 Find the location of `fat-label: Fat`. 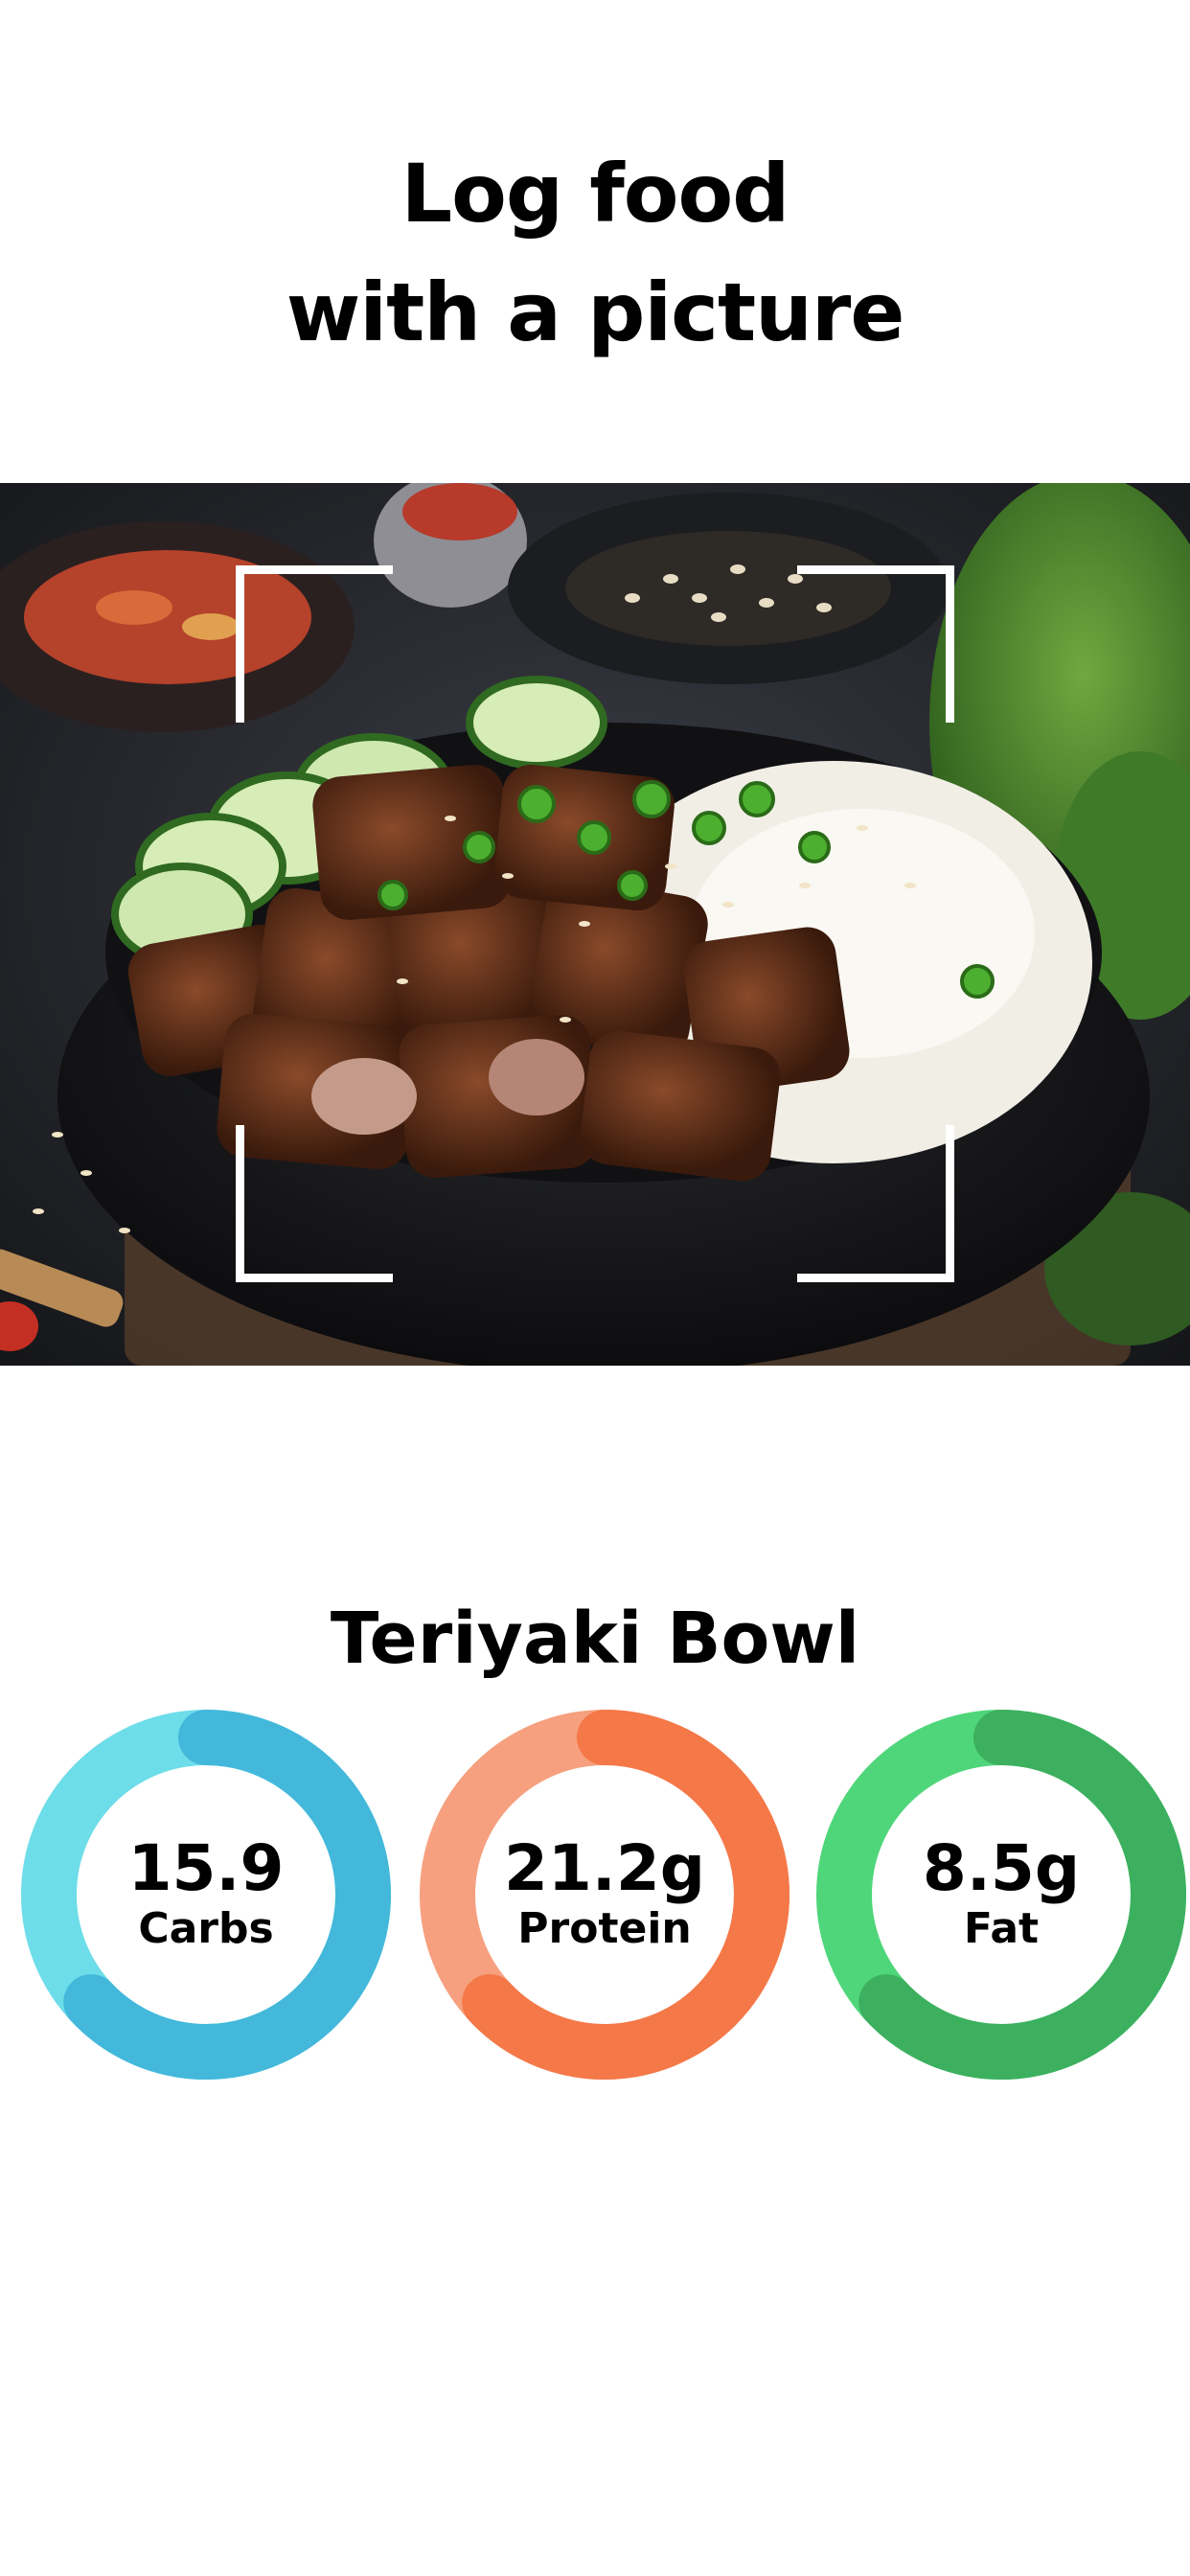

fat-label: Fat is located at coordinates (1002, 1928).